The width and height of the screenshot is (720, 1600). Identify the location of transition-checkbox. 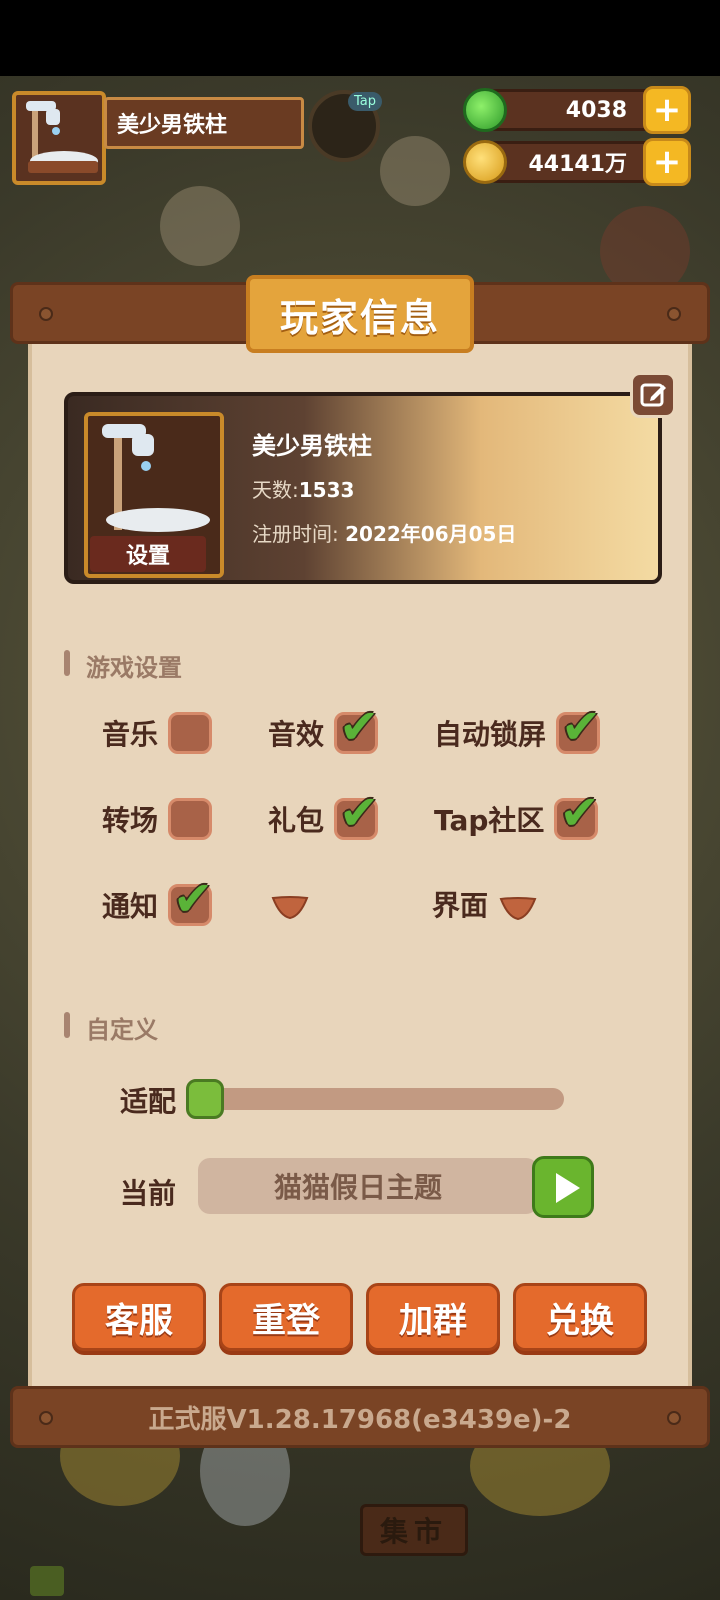
(190, 819).